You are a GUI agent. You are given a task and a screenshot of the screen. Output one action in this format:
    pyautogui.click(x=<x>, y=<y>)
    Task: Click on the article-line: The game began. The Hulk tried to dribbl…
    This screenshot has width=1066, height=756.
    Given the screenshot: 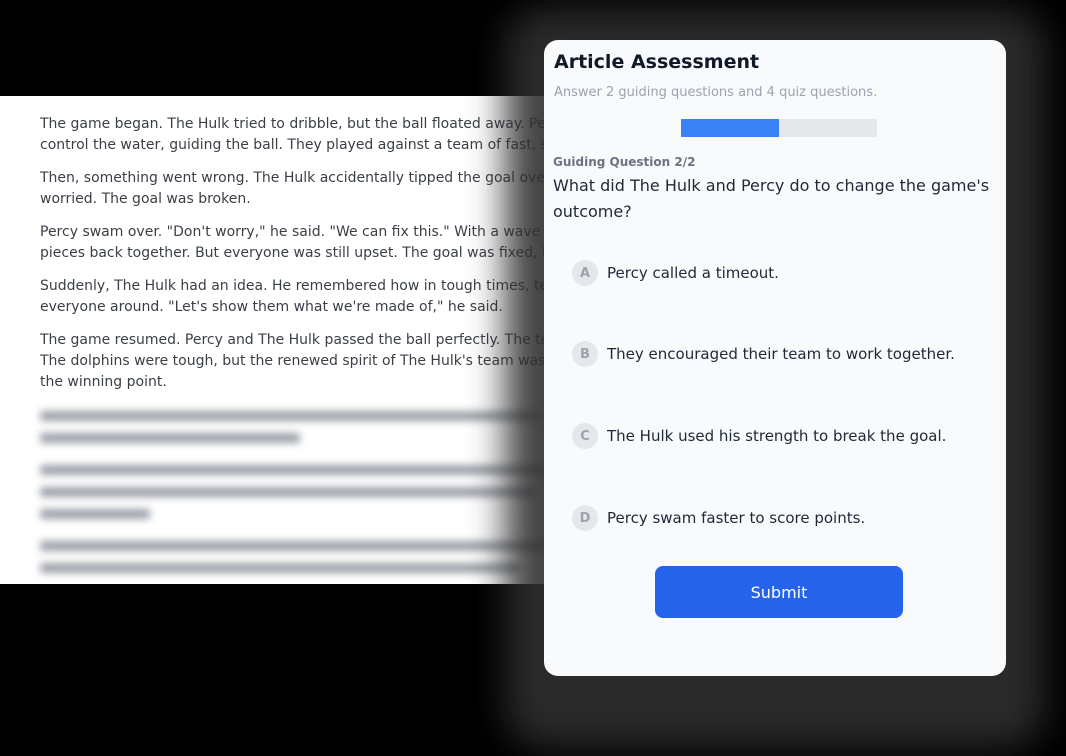 What is the action you would take?
    pyautogui.click(x=304, y=124)
    